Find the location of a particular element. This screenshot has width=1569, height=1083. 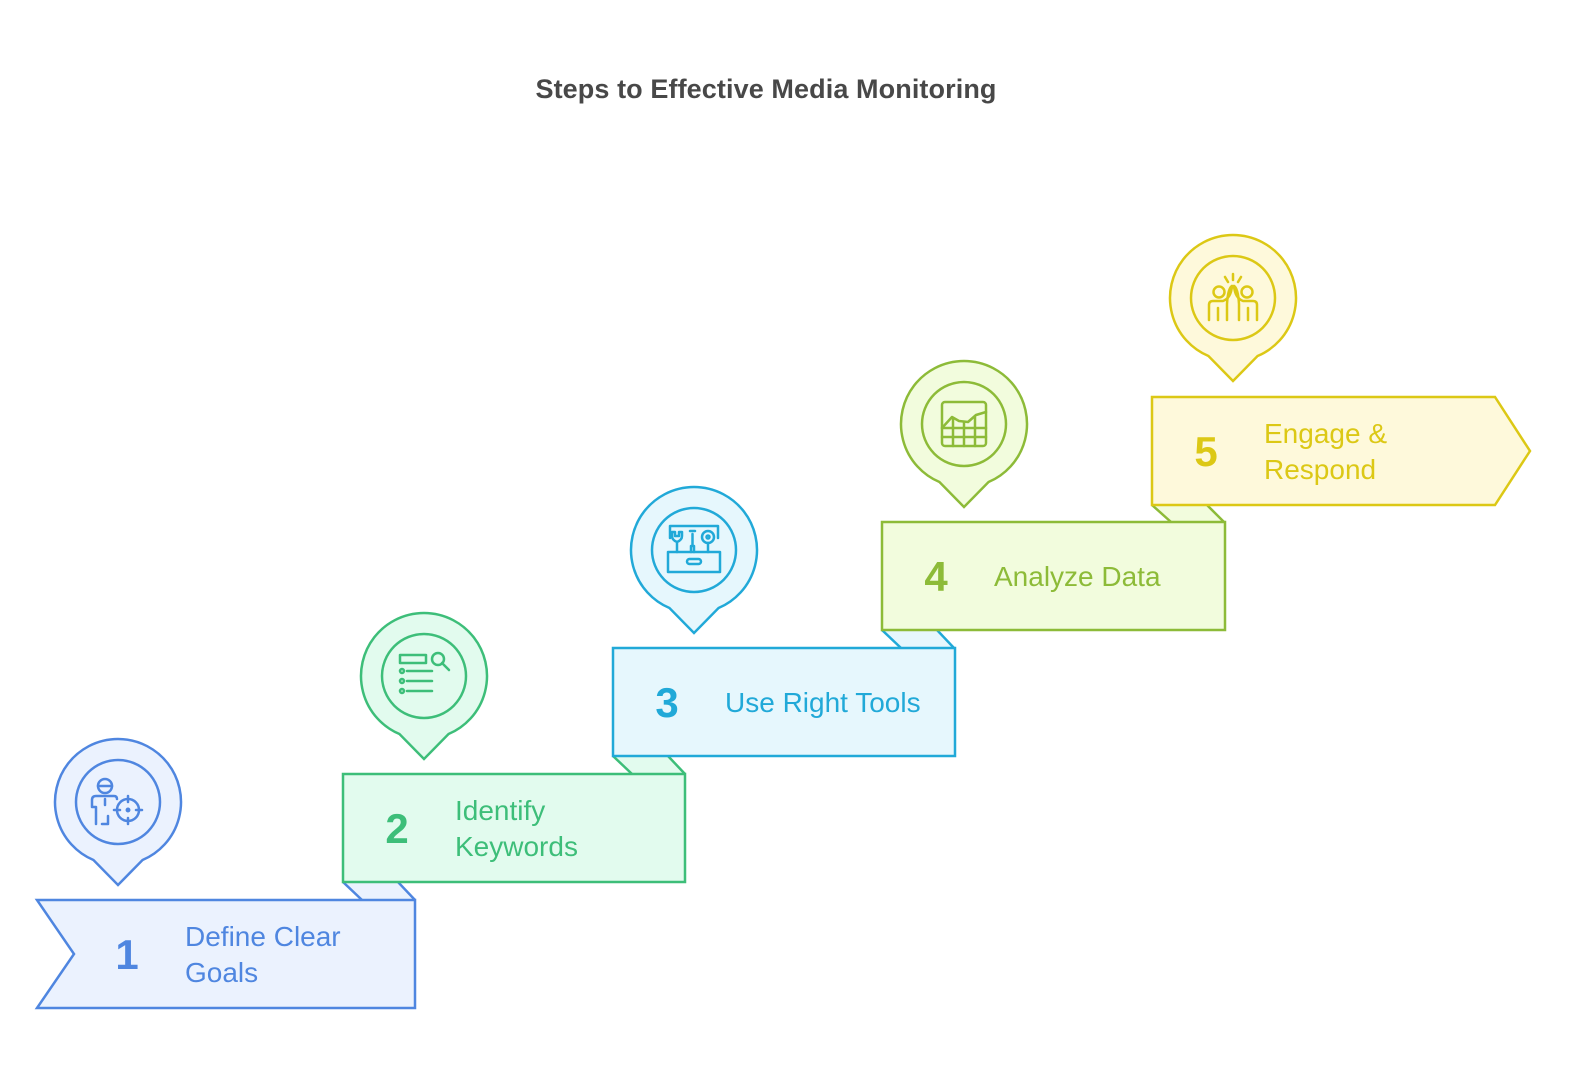

step-2-pin is located at coordinates (424, 686).